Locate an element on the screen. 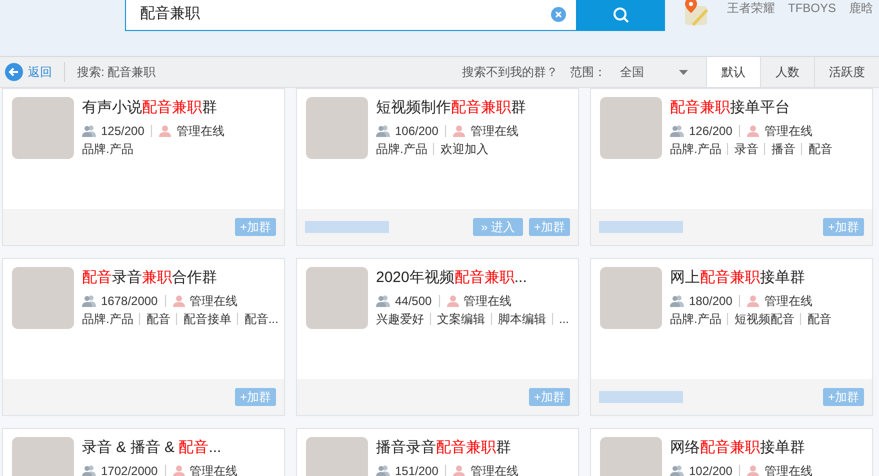  group-title: 短视频制作配音兼职群 is located at coordinates (451, 108).